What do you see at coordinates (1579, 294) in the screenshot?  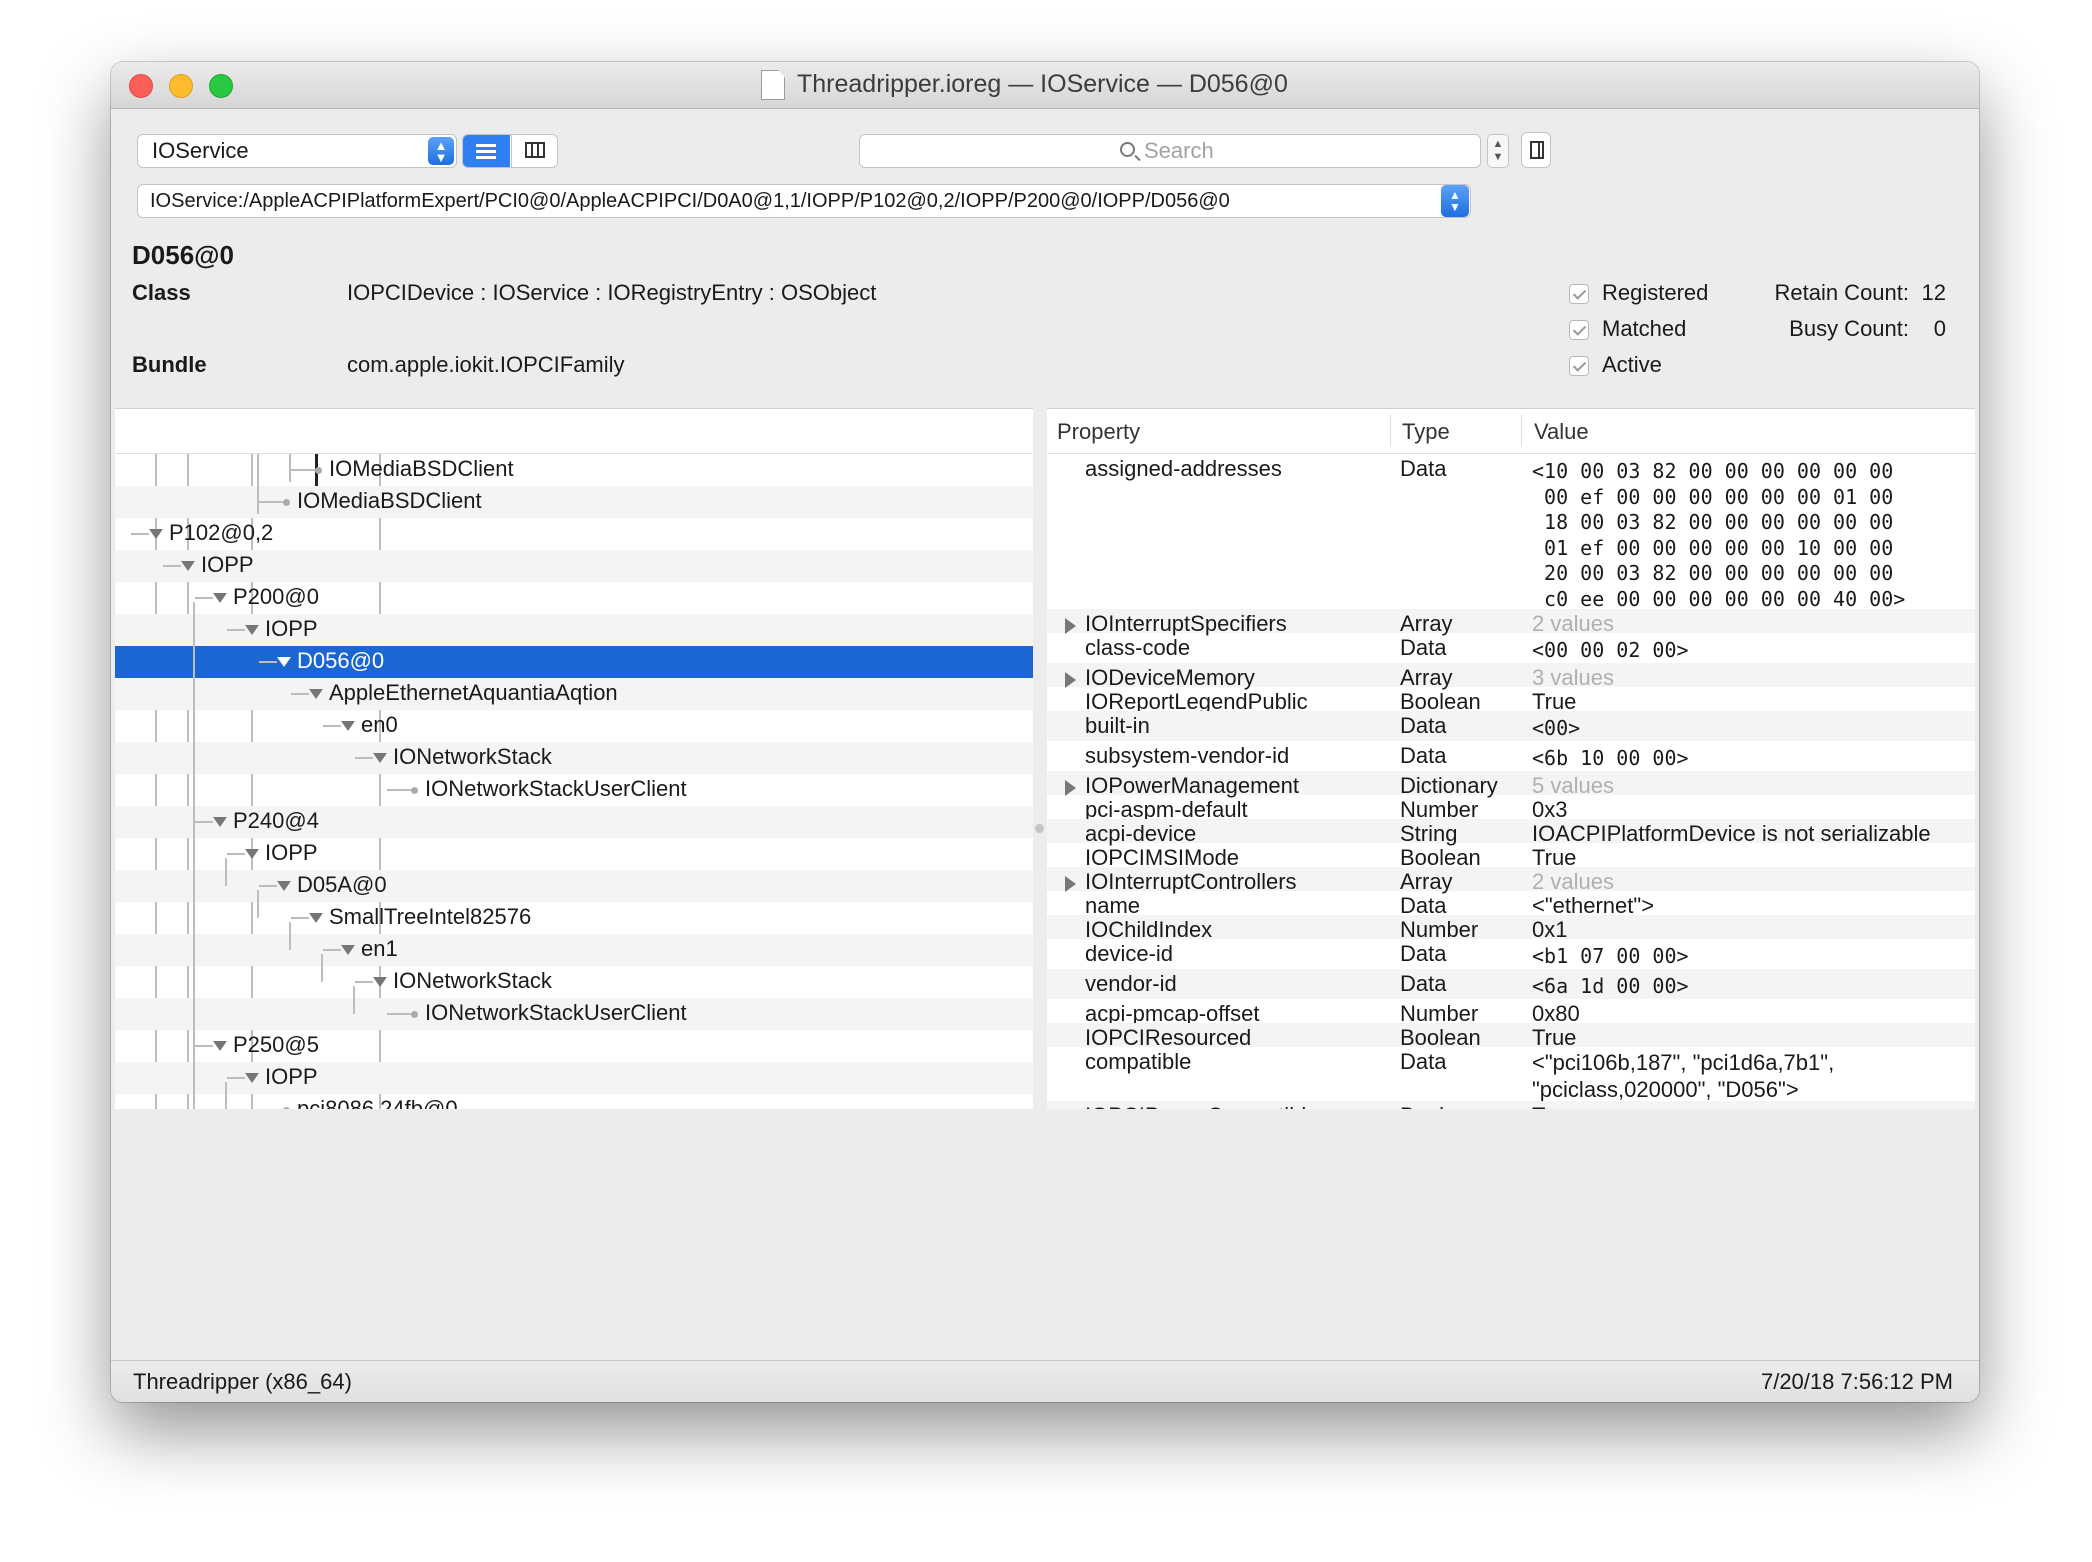 I see `registered-checkbox` at bounding box center [1579, 294].